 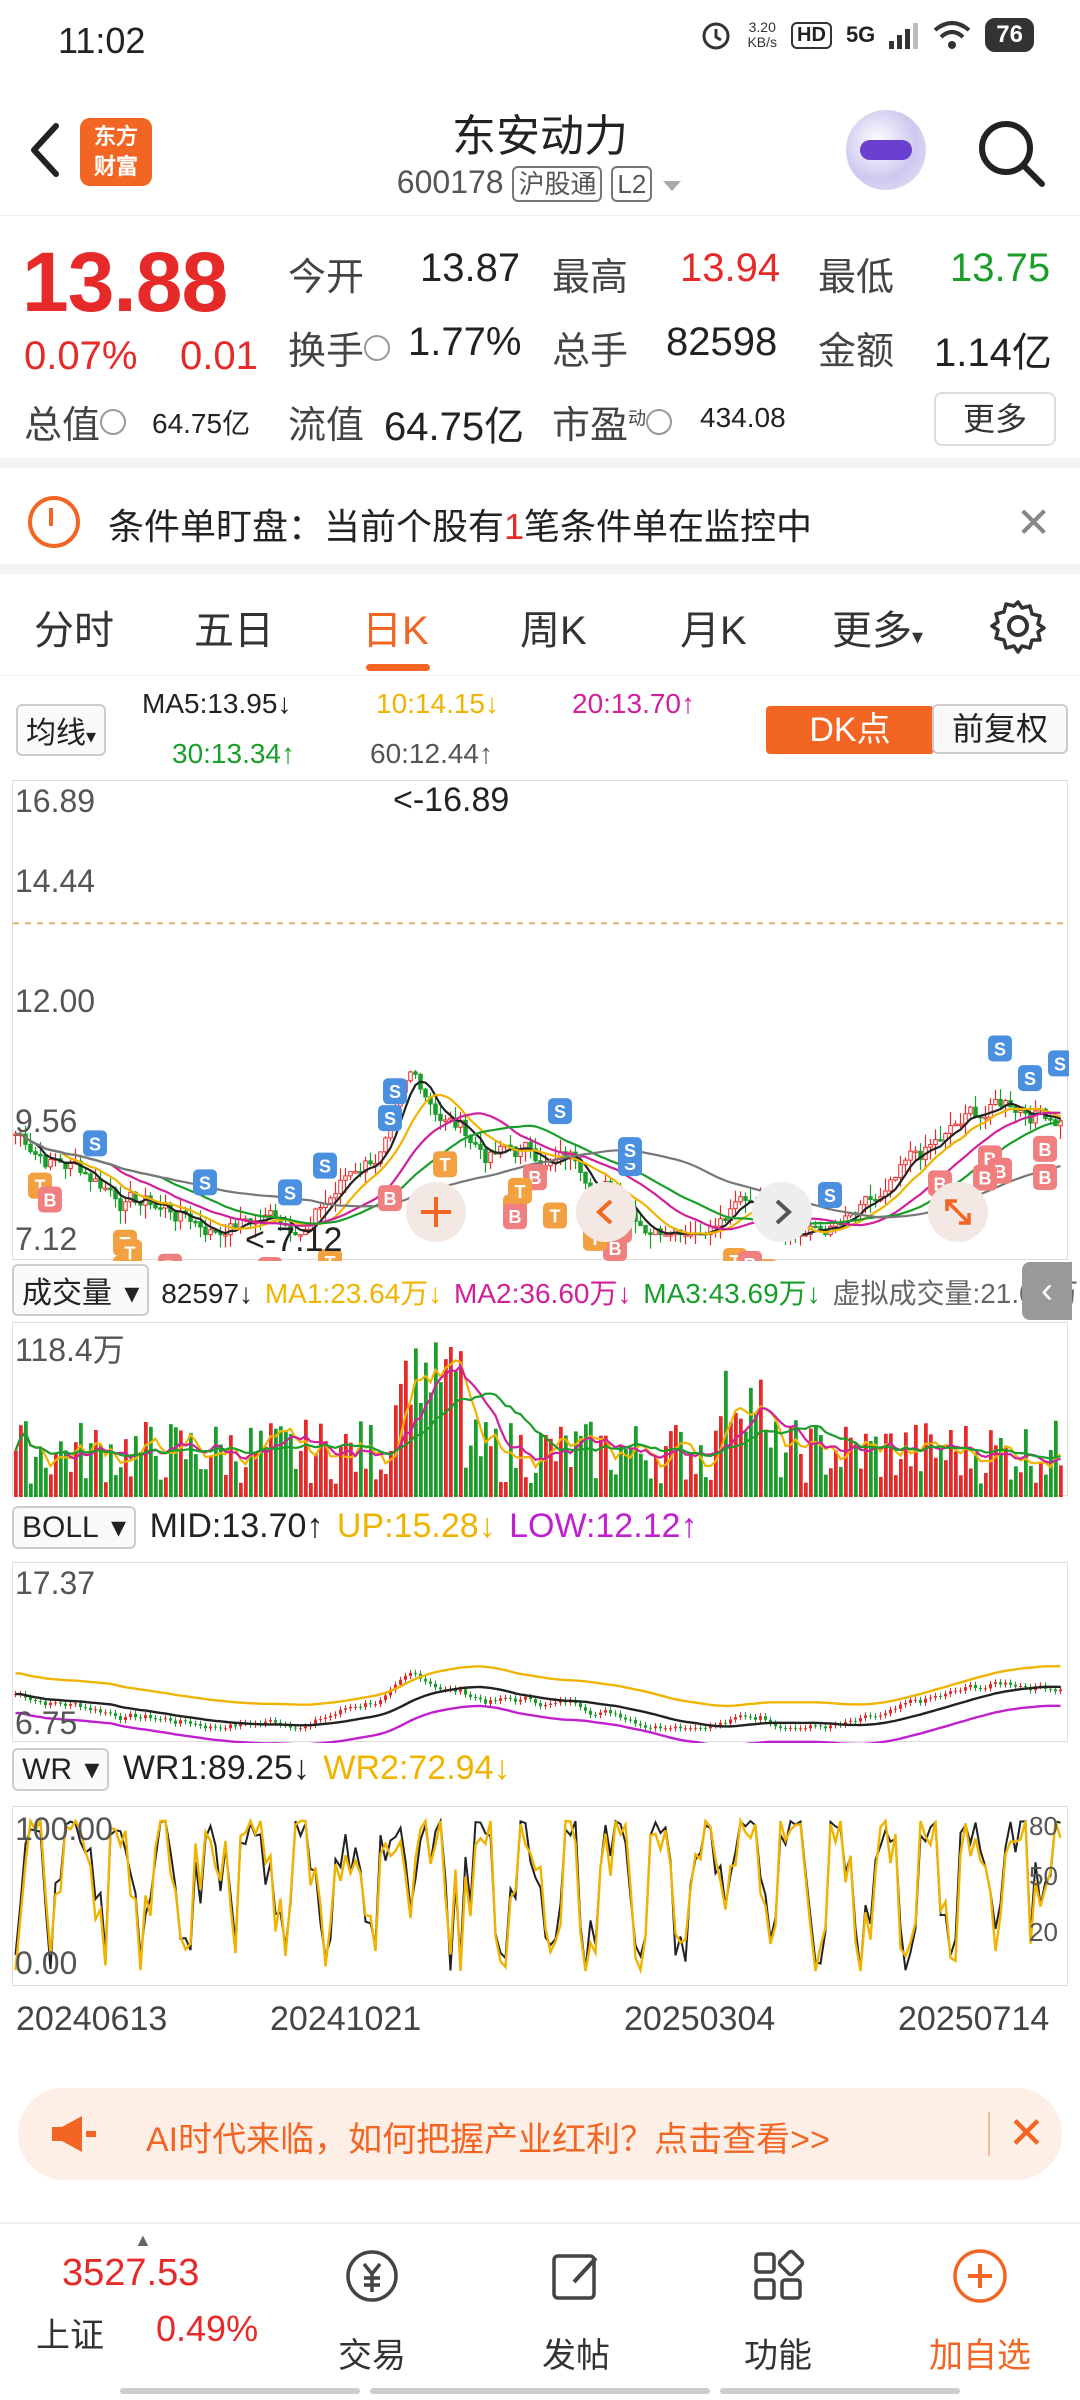 What do you see at coordinates (590, 278) in the screenshot?
I see `high-label: 最高` at bounding box center [590, 278].